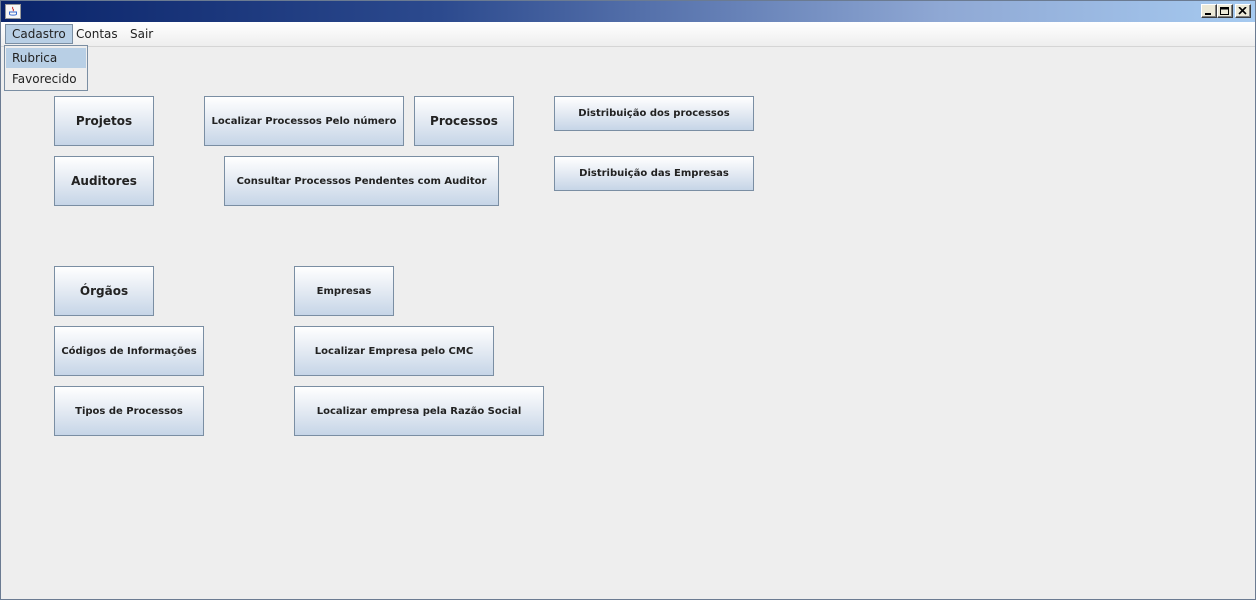 Image resolution: width=1256 pixels, height=600 pixels. I want to click on codigos-informacoes-button: Códigos de Informações, so click(129, 351).